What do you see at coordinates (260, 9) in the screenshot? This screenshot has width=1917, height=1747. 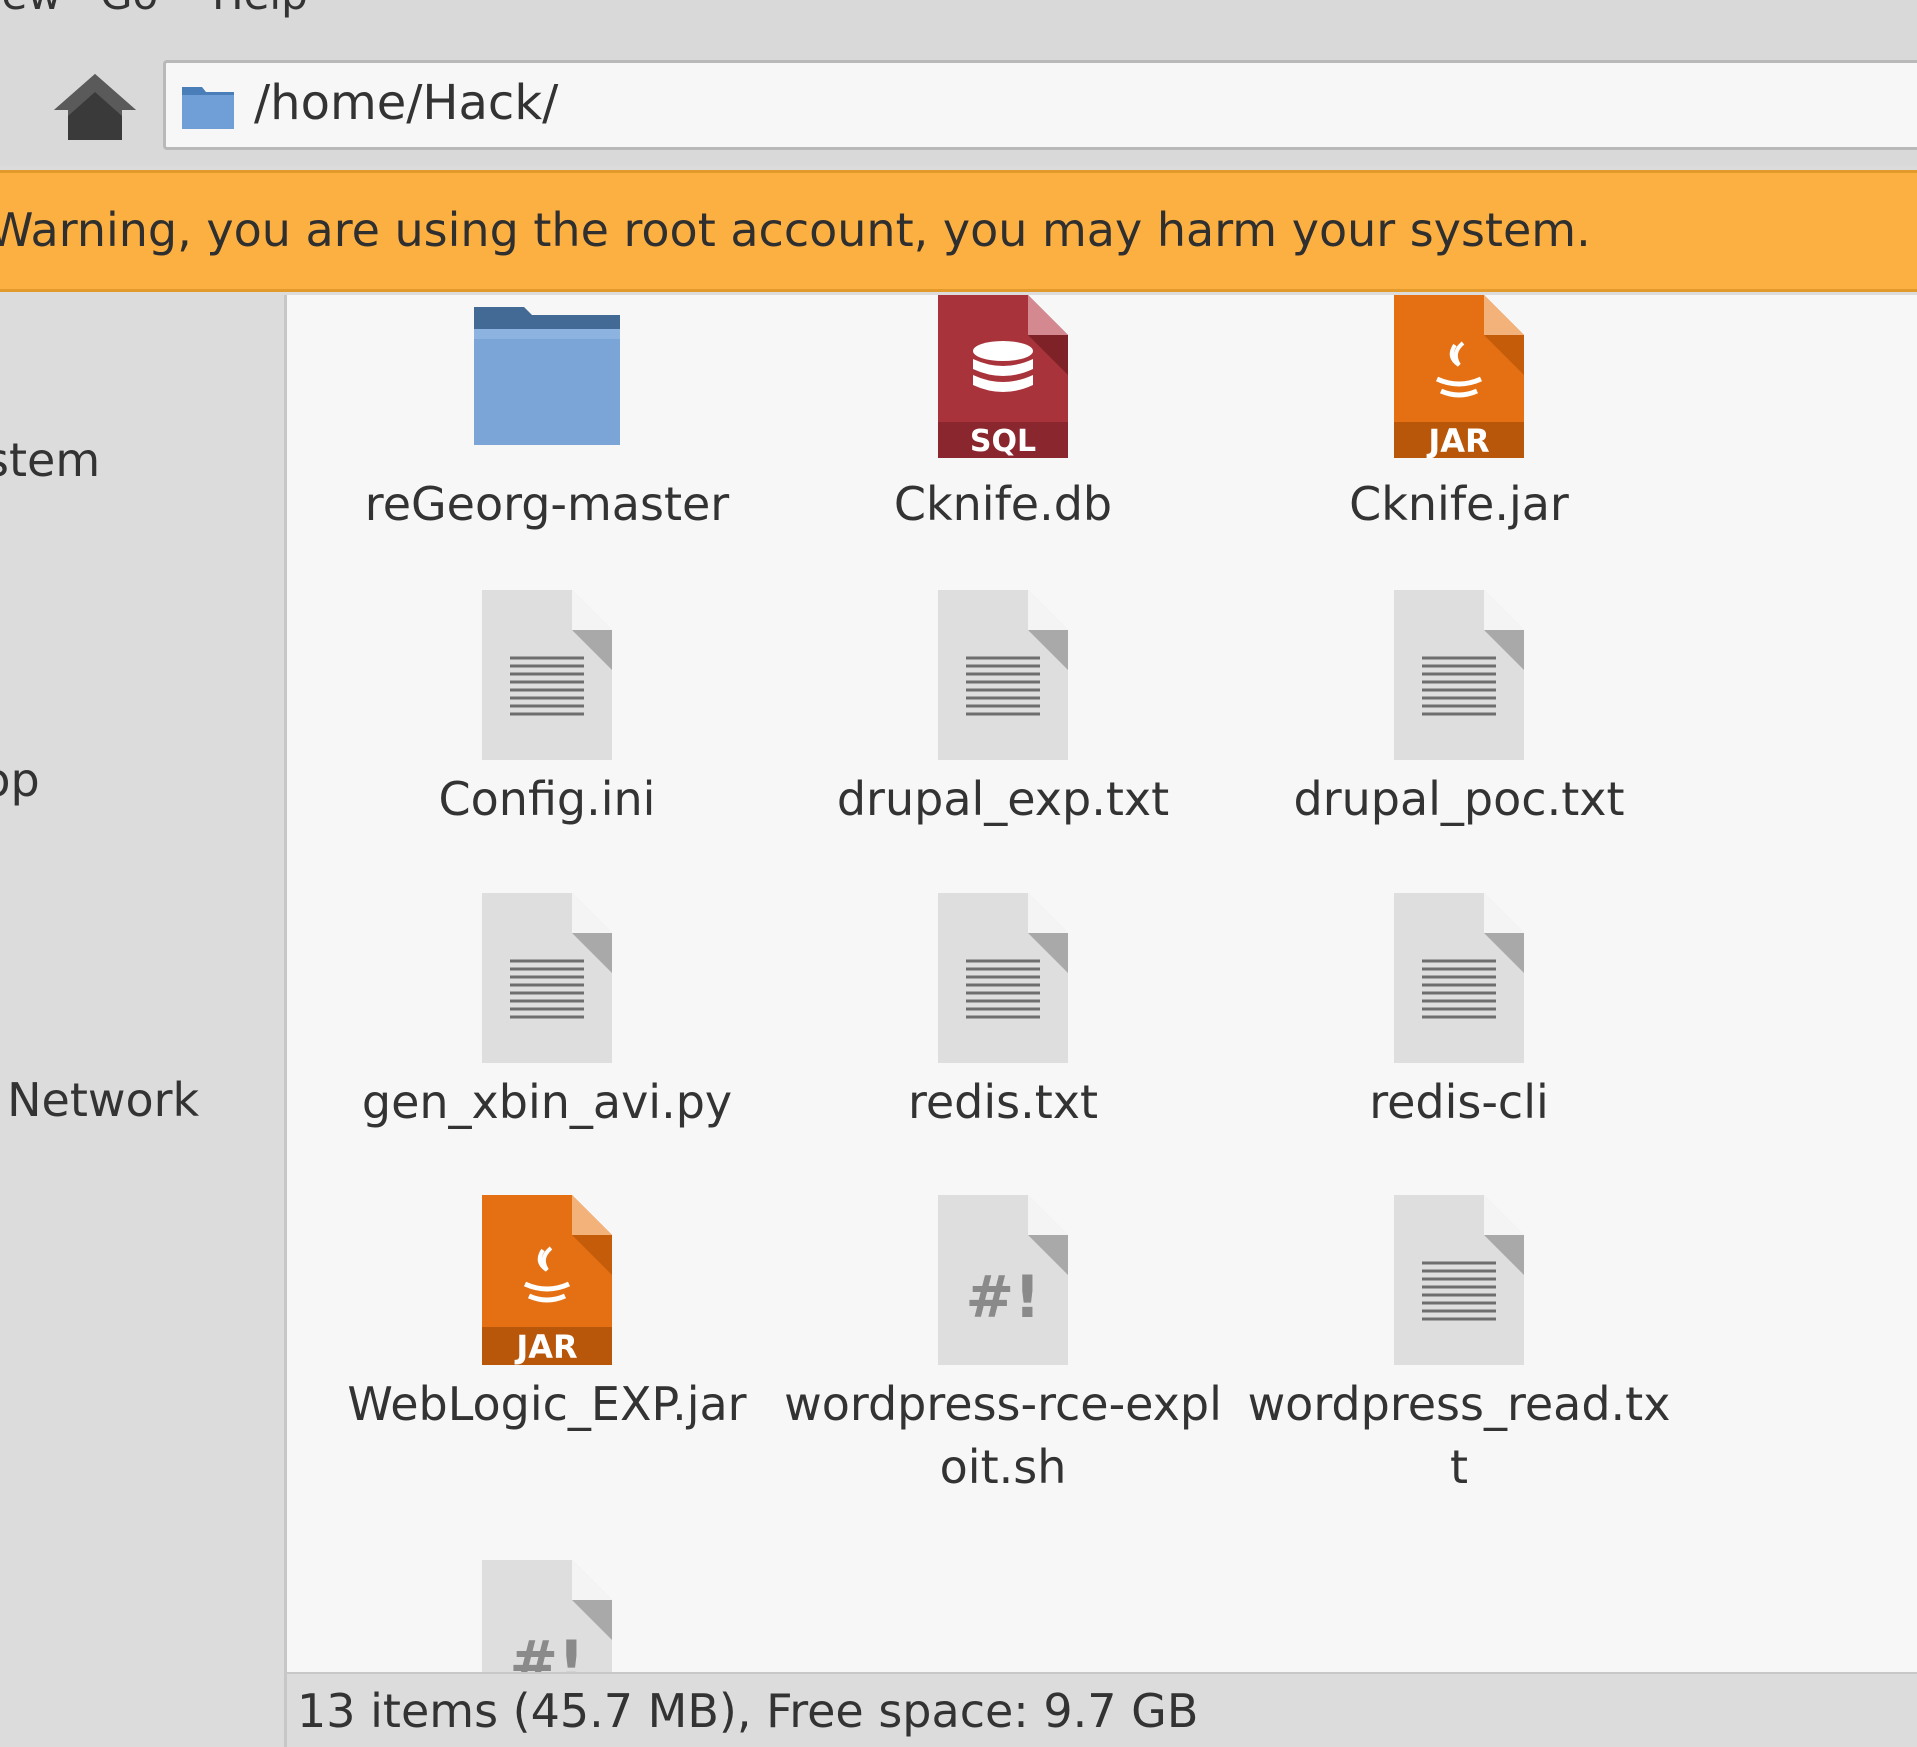 I see `menu-help: Help` at bounding box center [260, 9].